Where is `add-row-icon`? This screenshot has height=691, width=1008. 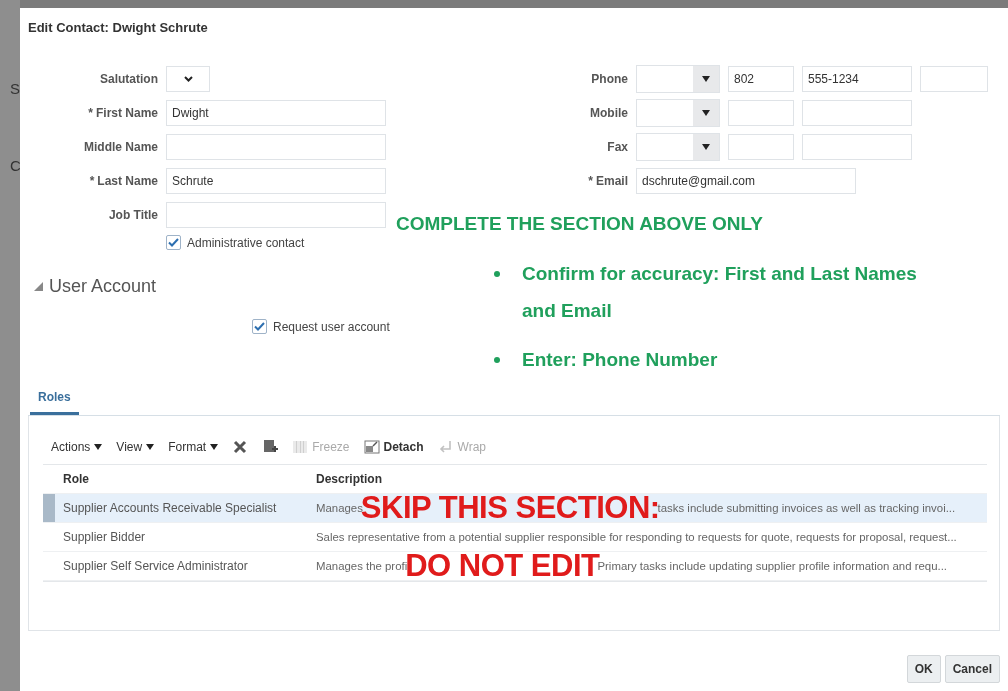
add-row-icon is located at coordinates (270, 447).